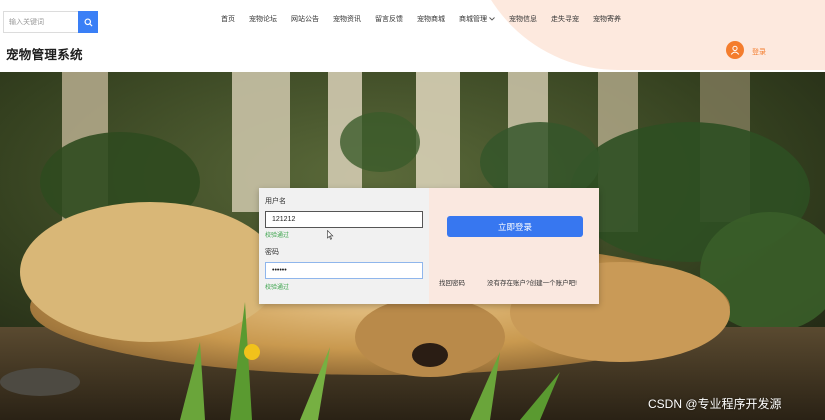 The width and height of the screenshot is (825, 420). I want to click on forgot-password-link: 找回密码, so click(452, 282).